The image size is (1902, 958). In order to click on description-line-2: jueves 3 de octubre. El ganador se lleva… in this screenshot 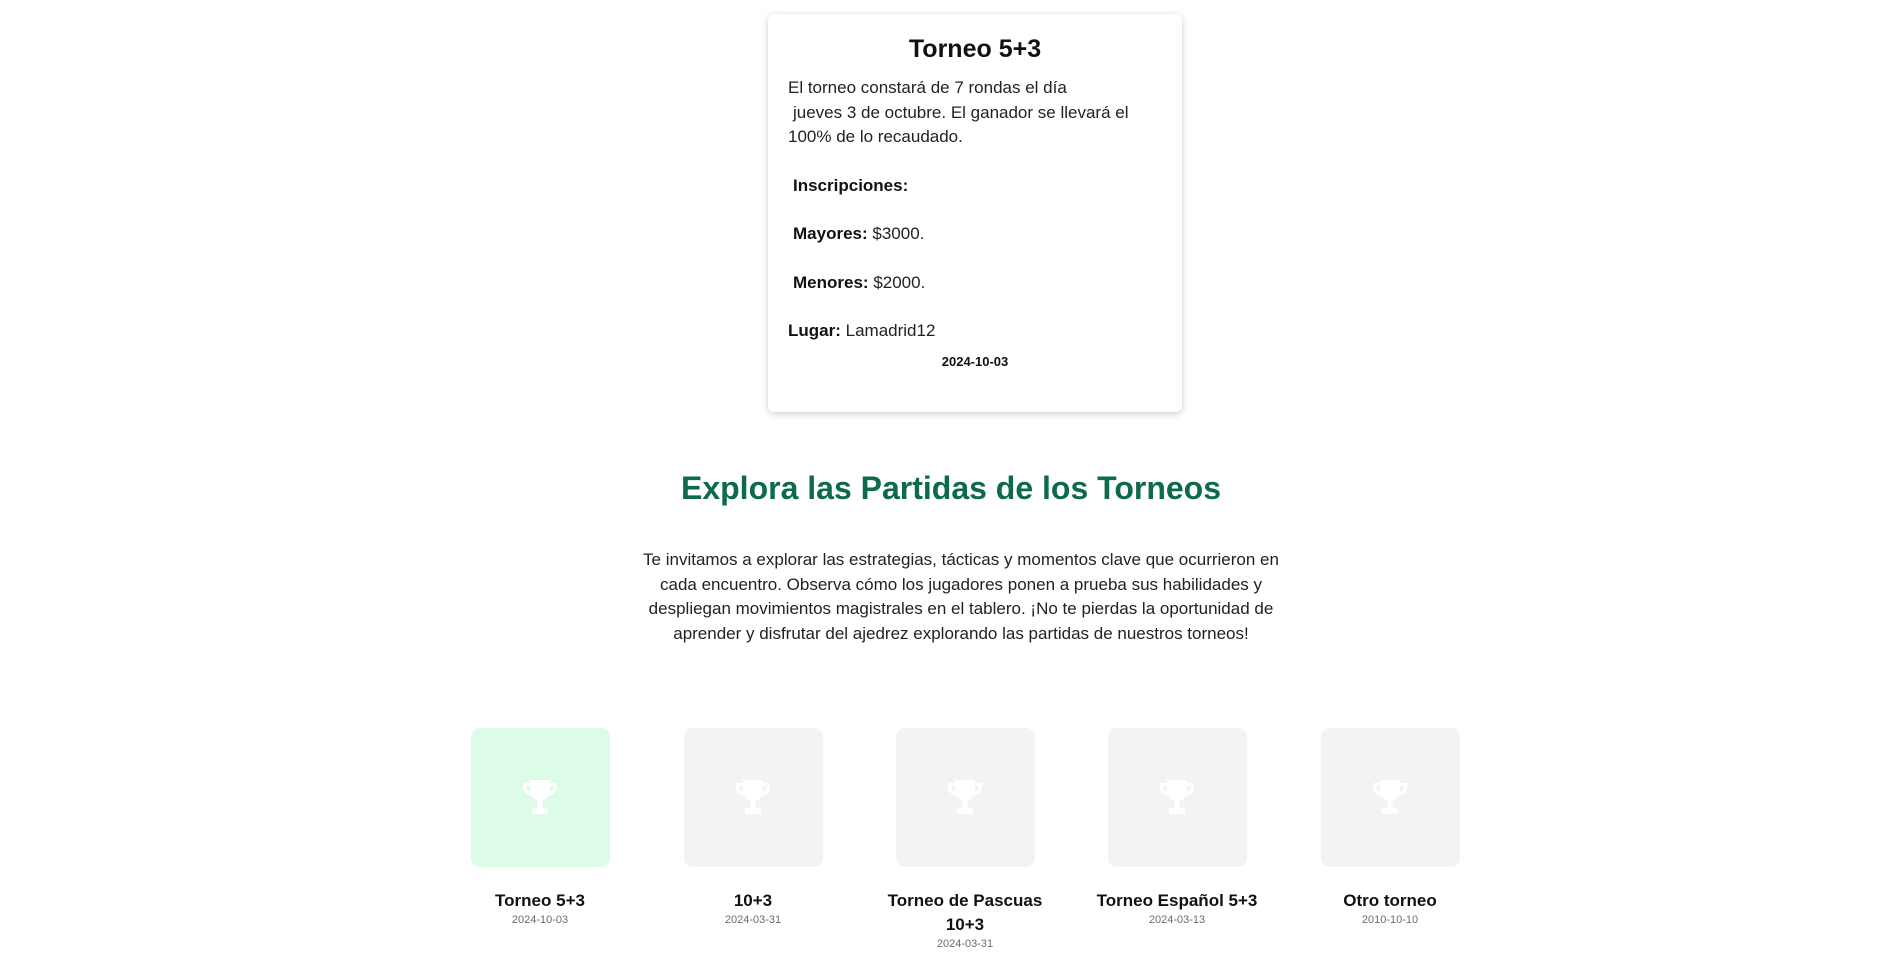, I will do `click(958, 124)`.